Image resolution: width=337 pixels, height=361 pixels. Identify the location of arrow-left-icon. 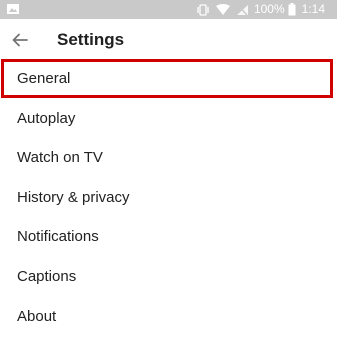
(20, 40).